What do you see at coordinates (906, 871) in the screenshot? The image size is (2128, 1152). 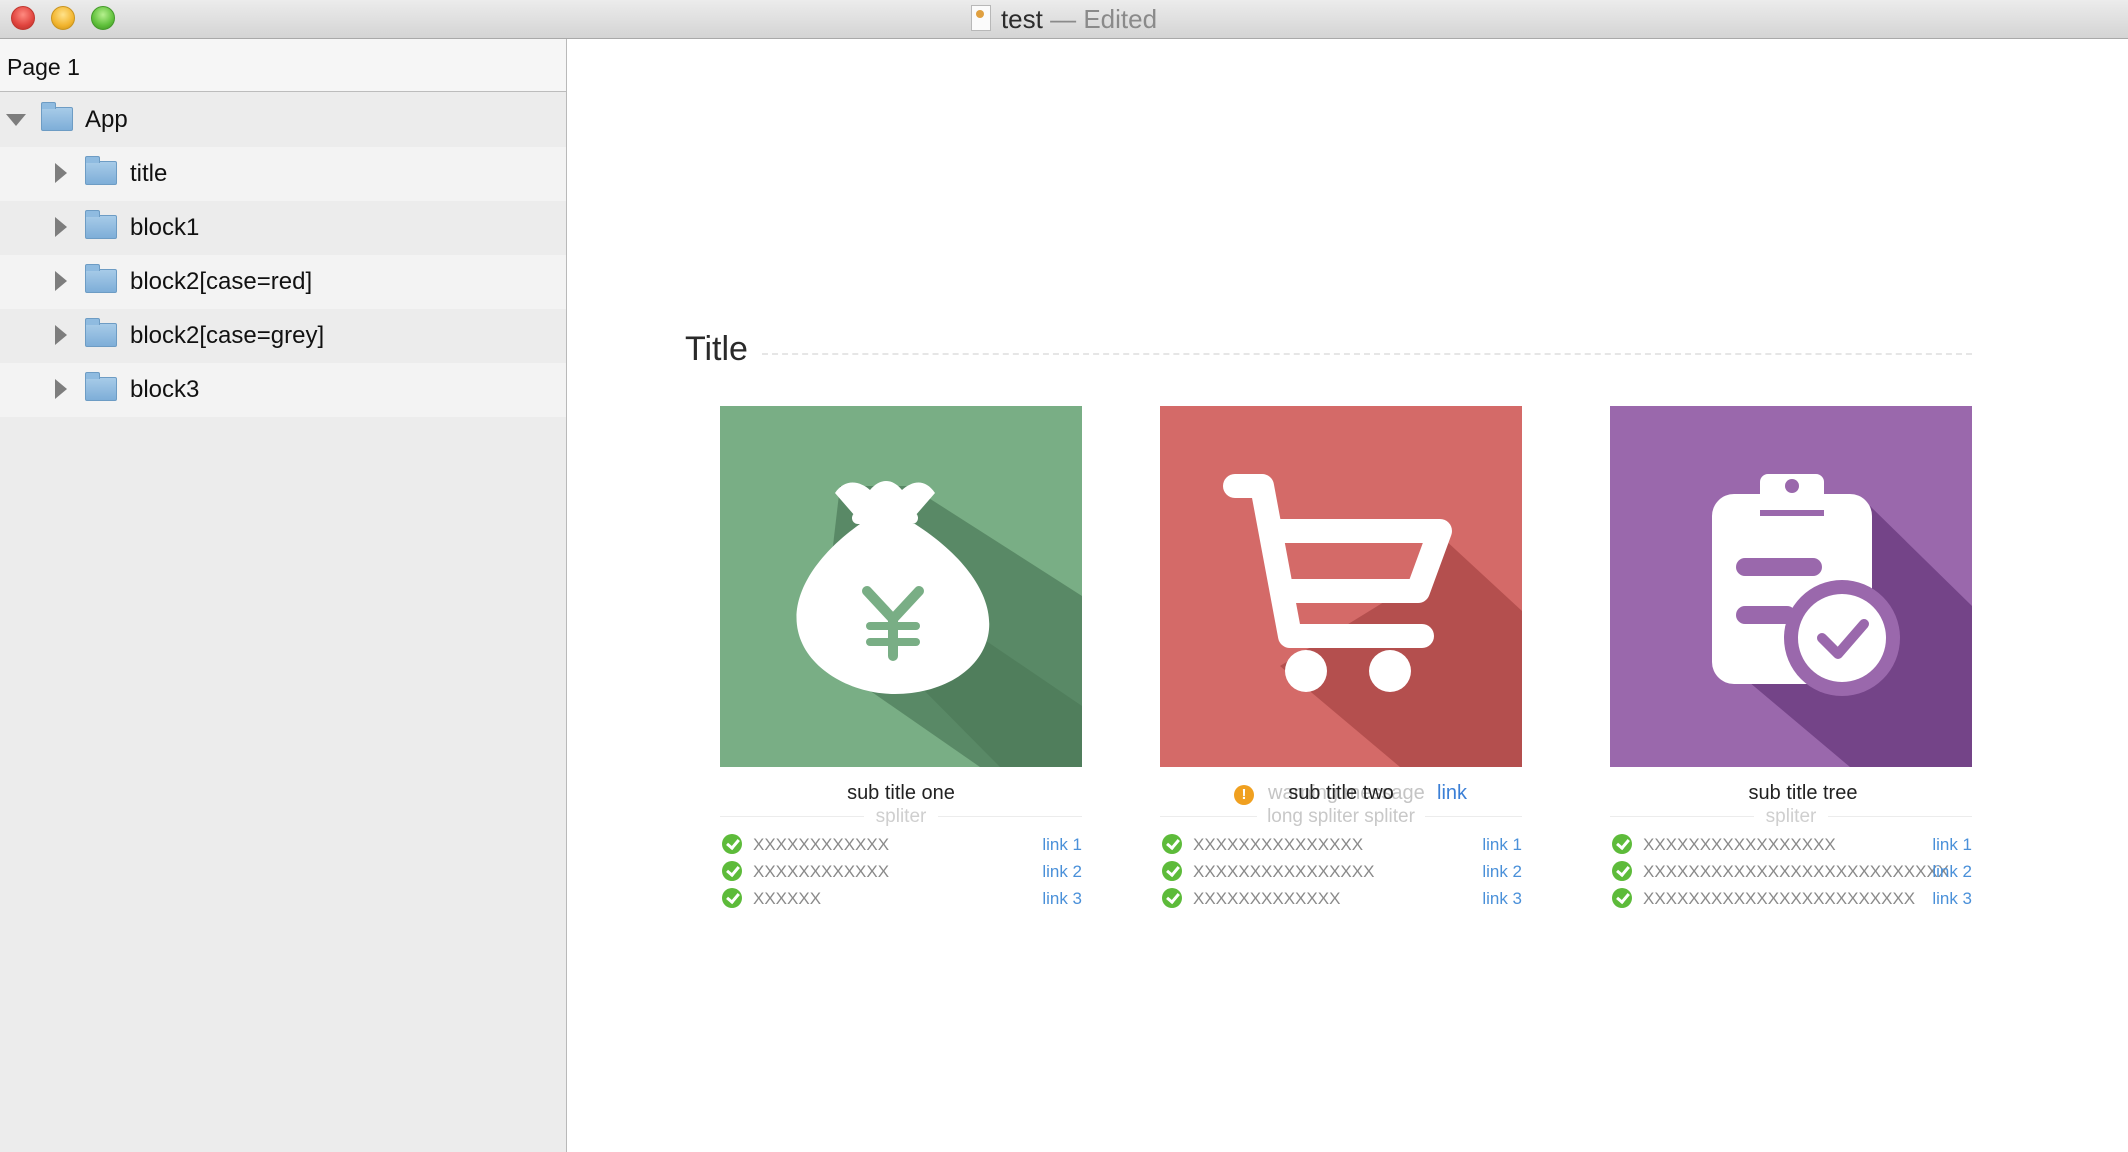 I see `list-item: XXXXXXXXXXXX link 2` at bounding box center [906, 871].